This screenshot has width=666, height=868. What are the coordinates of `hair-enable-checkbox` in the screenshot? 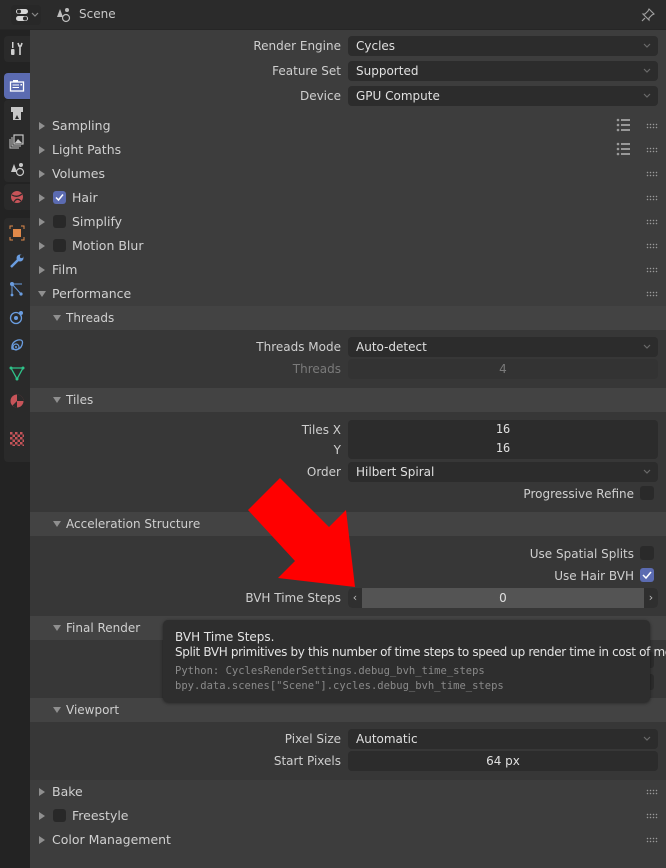 It's located at (59, 197).